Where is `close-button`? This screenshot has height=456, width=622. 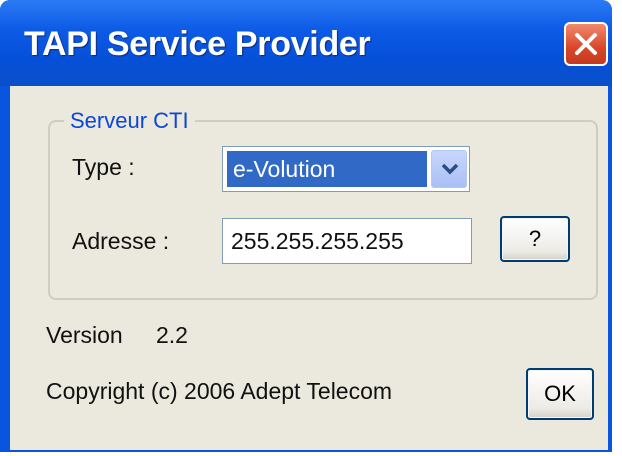 close-button is located at coordinates (586, 44).